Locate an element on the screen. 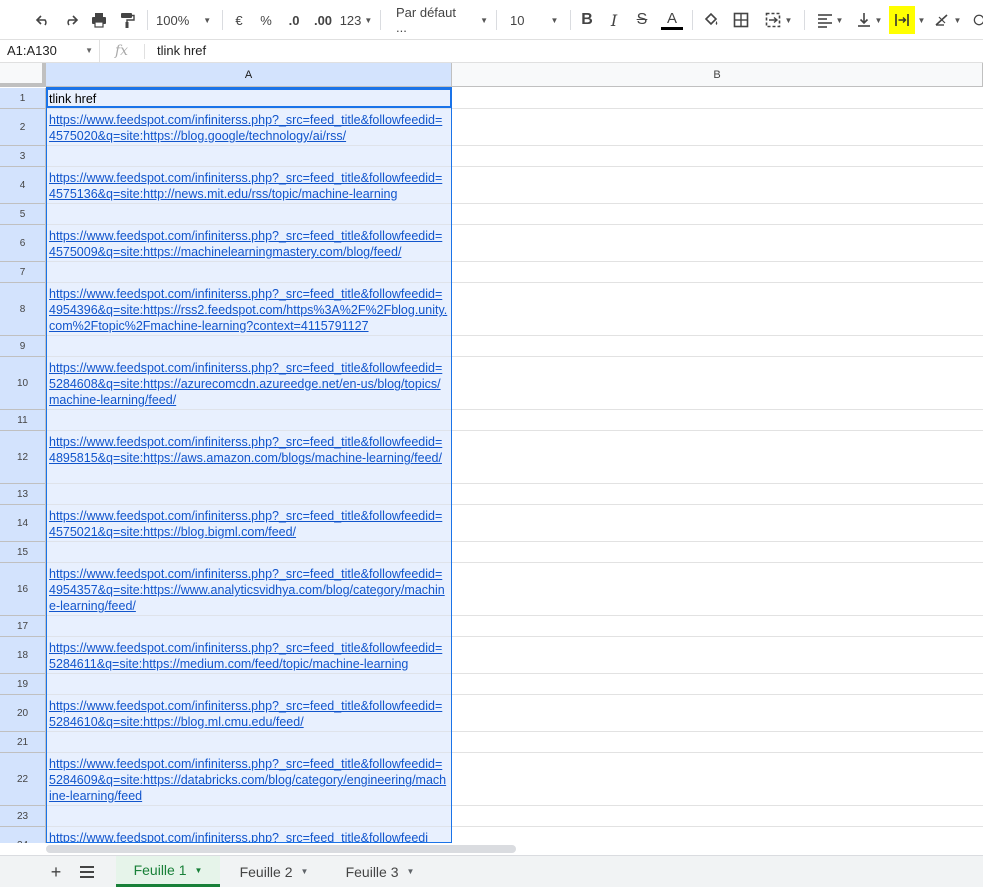 Image resolution: width=983 pixels, height=887 pixels. row-header: 15 is located at coordinates (23, 552).